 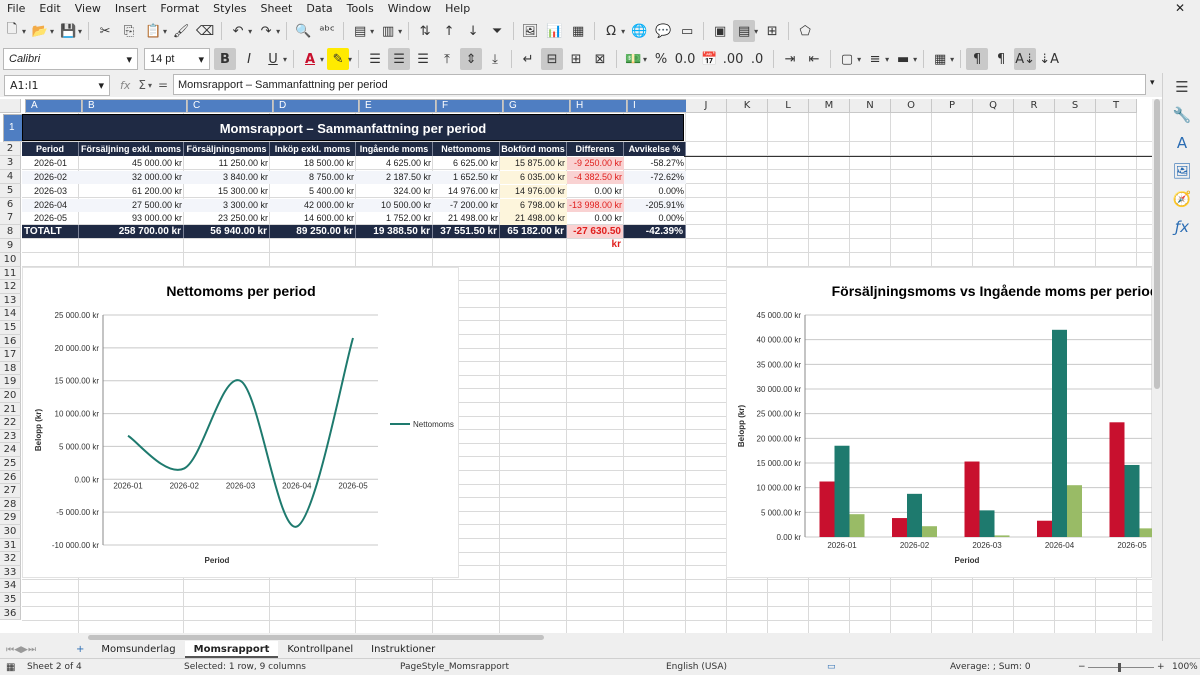 What do you see at coordinates (142, 85) in the screenshot?
I see `sum-icon: Σ` at bounding box center [142, 85].